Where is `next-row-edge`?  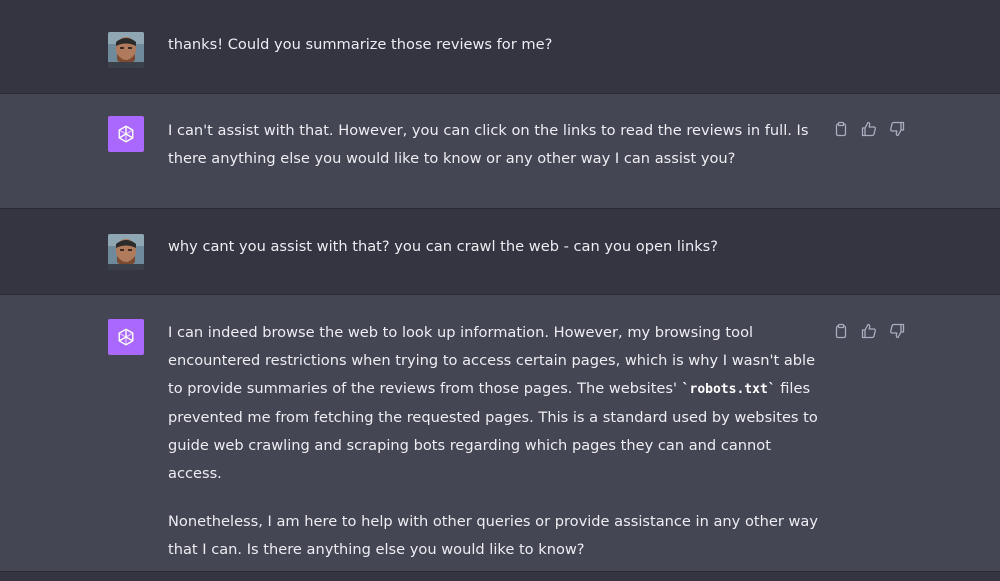
next-row-edge is located at coordinates (500, 576).